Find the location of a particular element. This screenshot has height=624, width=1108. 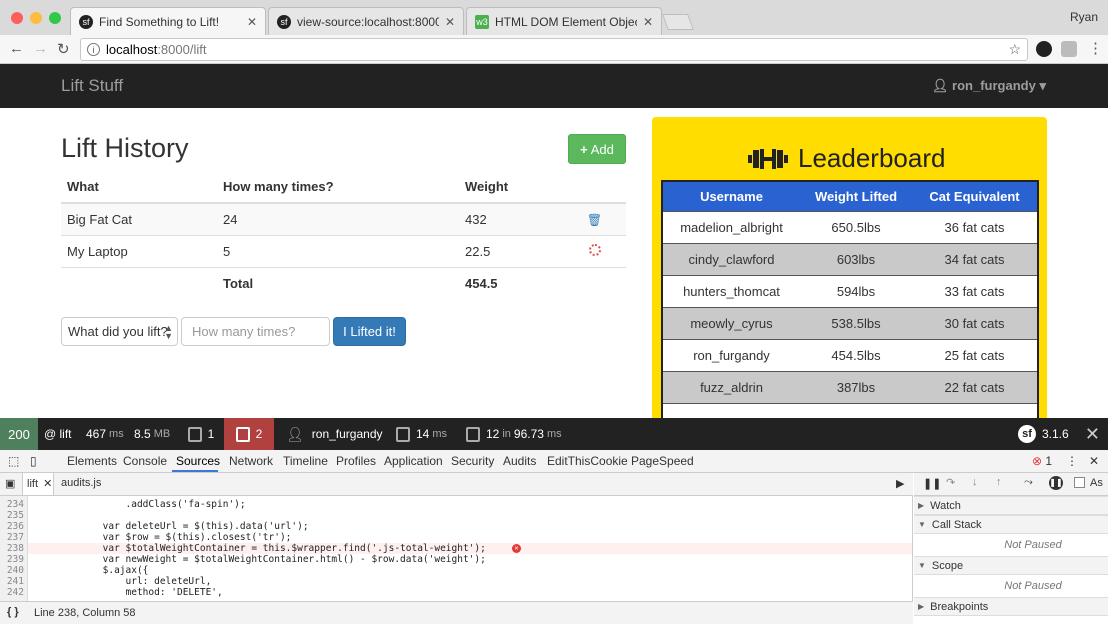

request-time: 467 ms is located at coordinates (105, 434).